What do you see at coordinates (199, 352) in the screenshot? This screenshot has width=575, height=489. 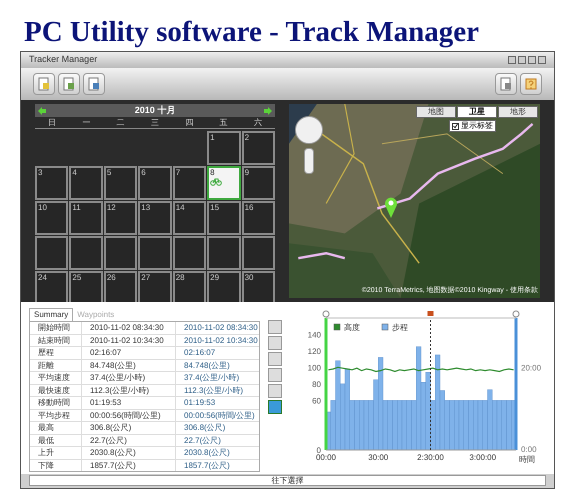 I see `table-cell-text: 02:16:07` at bounding box center [199, 352].